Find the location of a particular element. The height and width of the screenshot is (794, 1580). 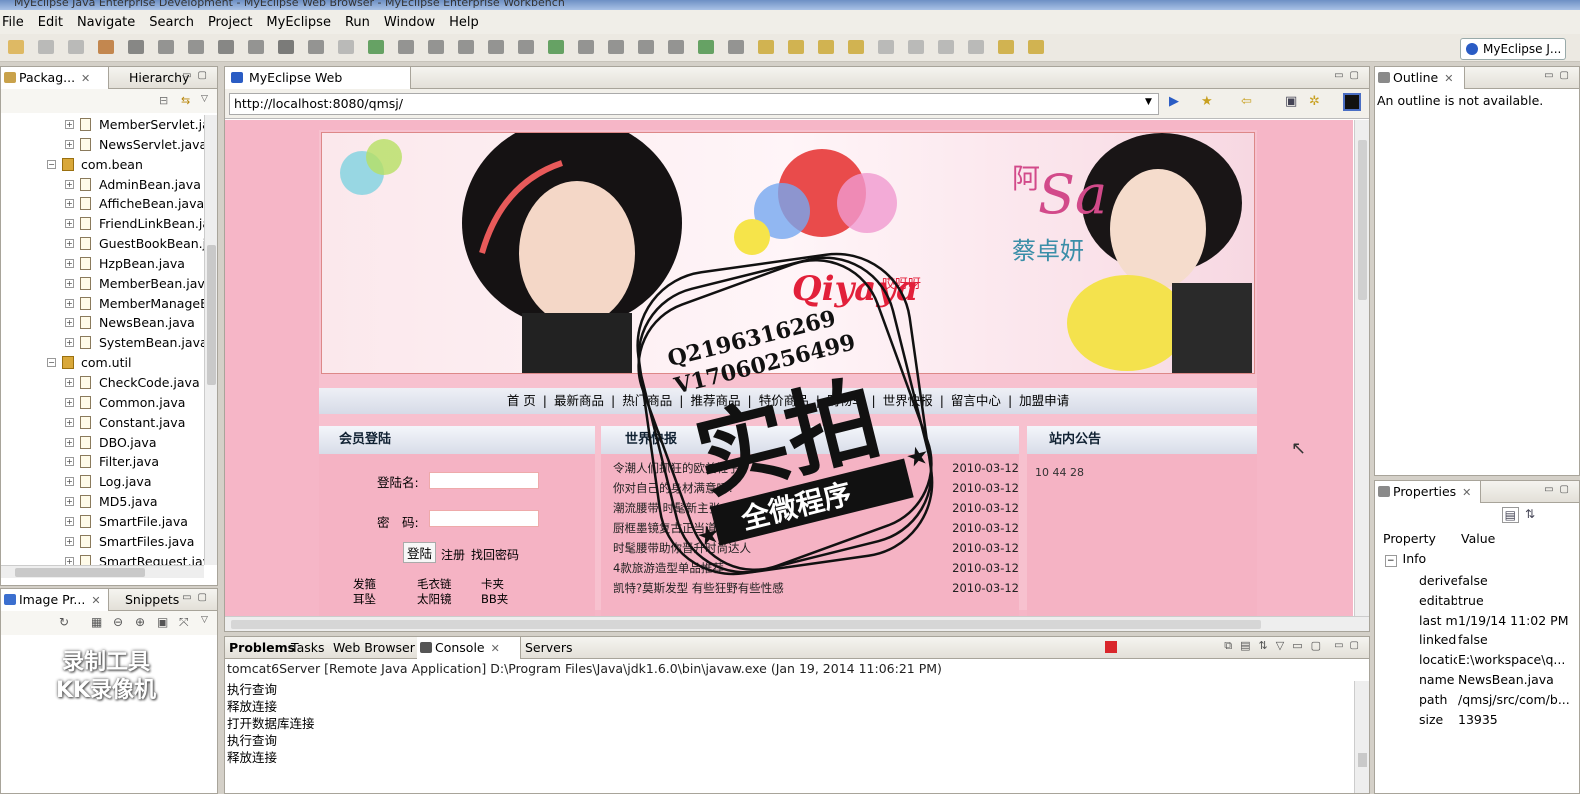

tab-hierarchy: Hierarchy is located at coordinates (151, 78).